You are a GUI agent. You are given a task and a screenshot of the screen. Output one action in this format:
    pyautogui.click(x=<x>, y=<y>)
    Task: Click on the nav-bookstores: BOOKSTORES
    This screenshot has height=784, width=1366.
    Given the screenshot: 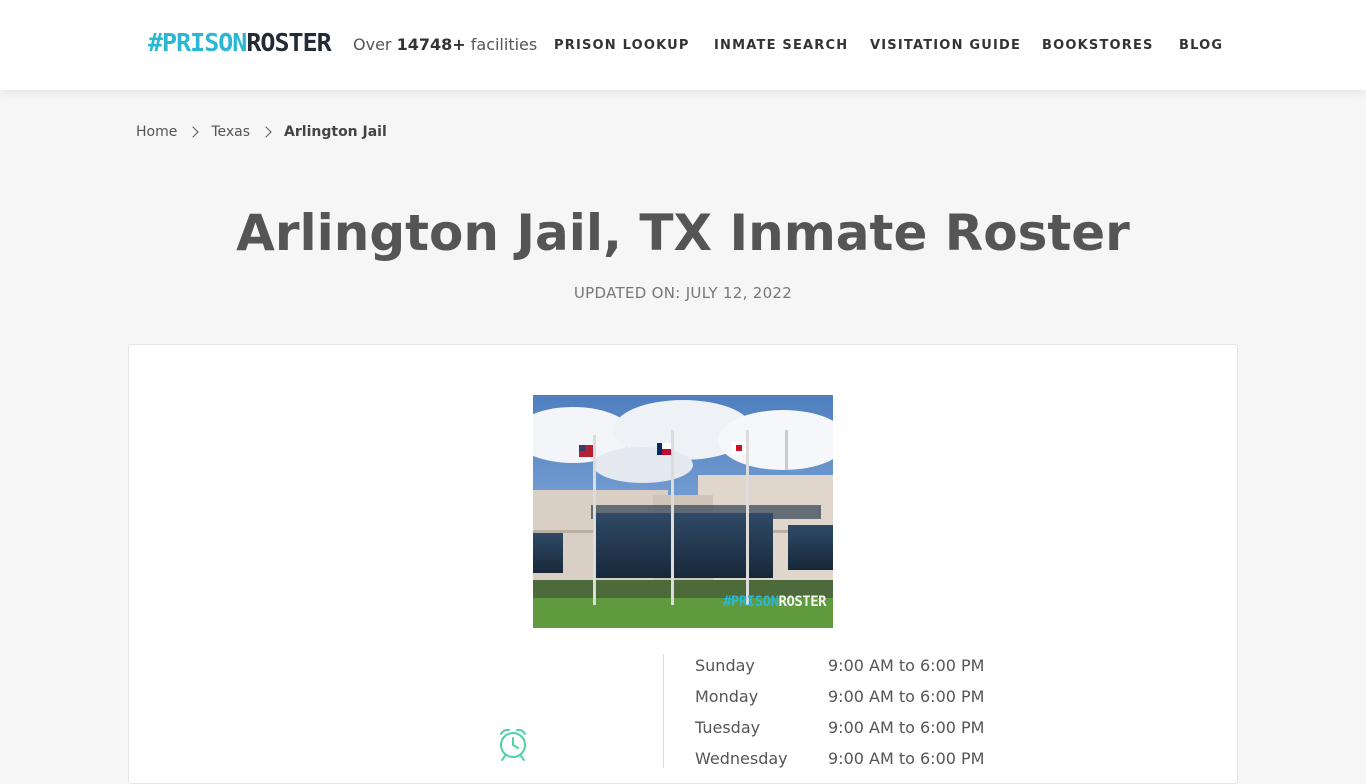 What is the action you would take?
    pyautogui.click(x=1098, y=46)
    